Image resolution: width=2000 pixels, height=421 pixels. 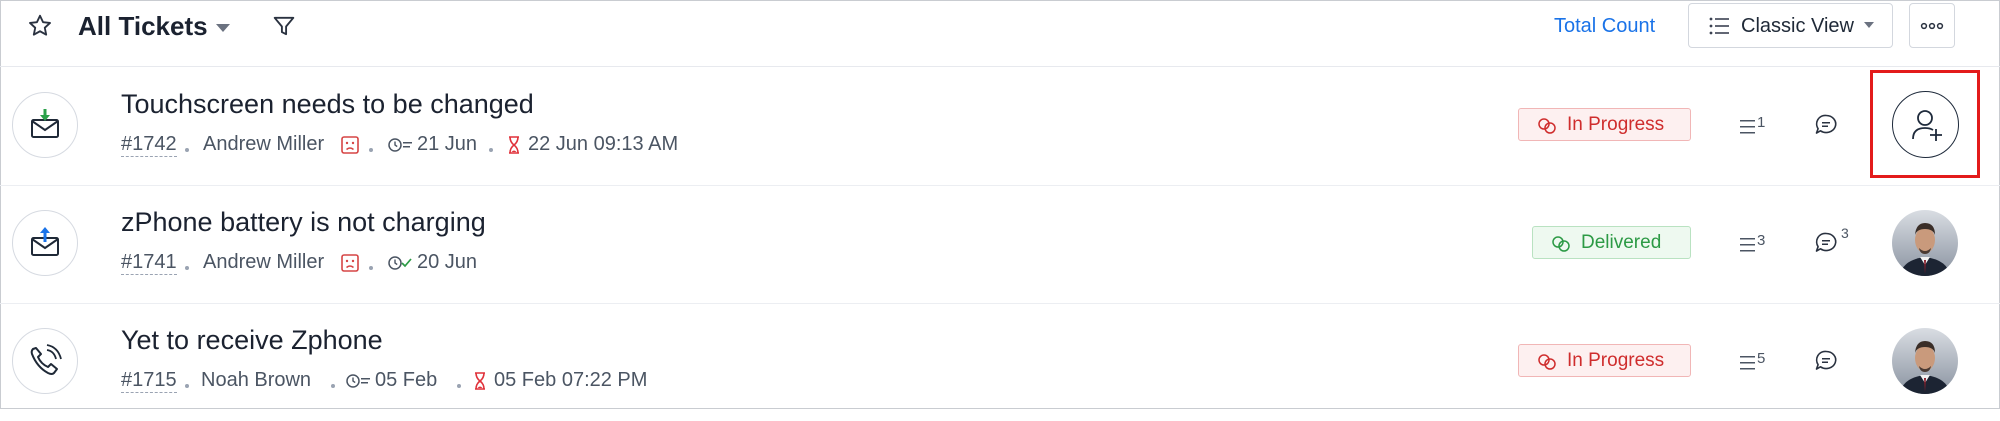 What do you see at coordinates (1845, 233) in the screenshot?
I see `comment-count-value: 3` at bounding box center [1845, 233].